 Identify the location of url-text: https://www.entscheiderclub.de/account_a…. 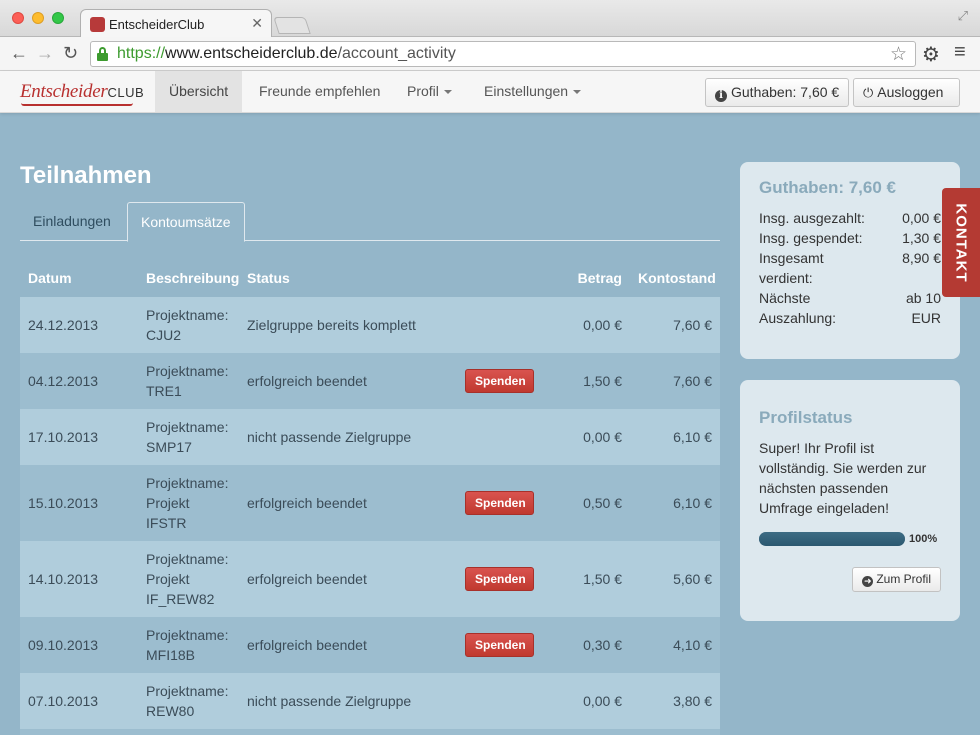
(286, 53).